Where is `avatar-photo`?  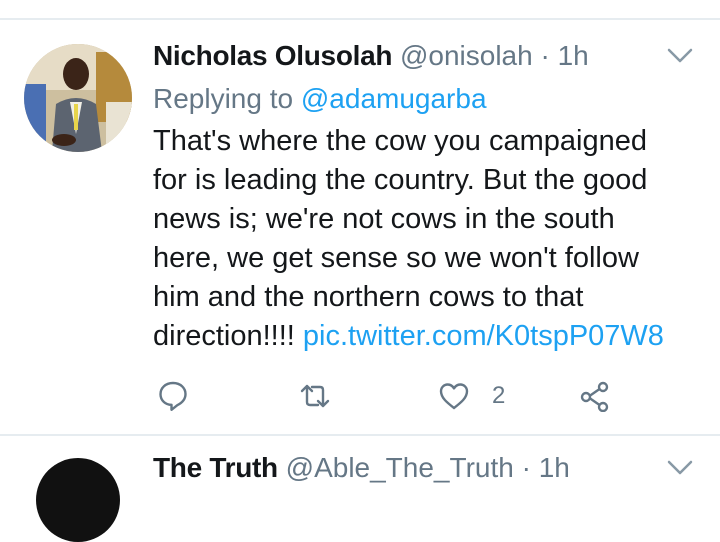 avatar-photo is located at coordinates (78, 98).